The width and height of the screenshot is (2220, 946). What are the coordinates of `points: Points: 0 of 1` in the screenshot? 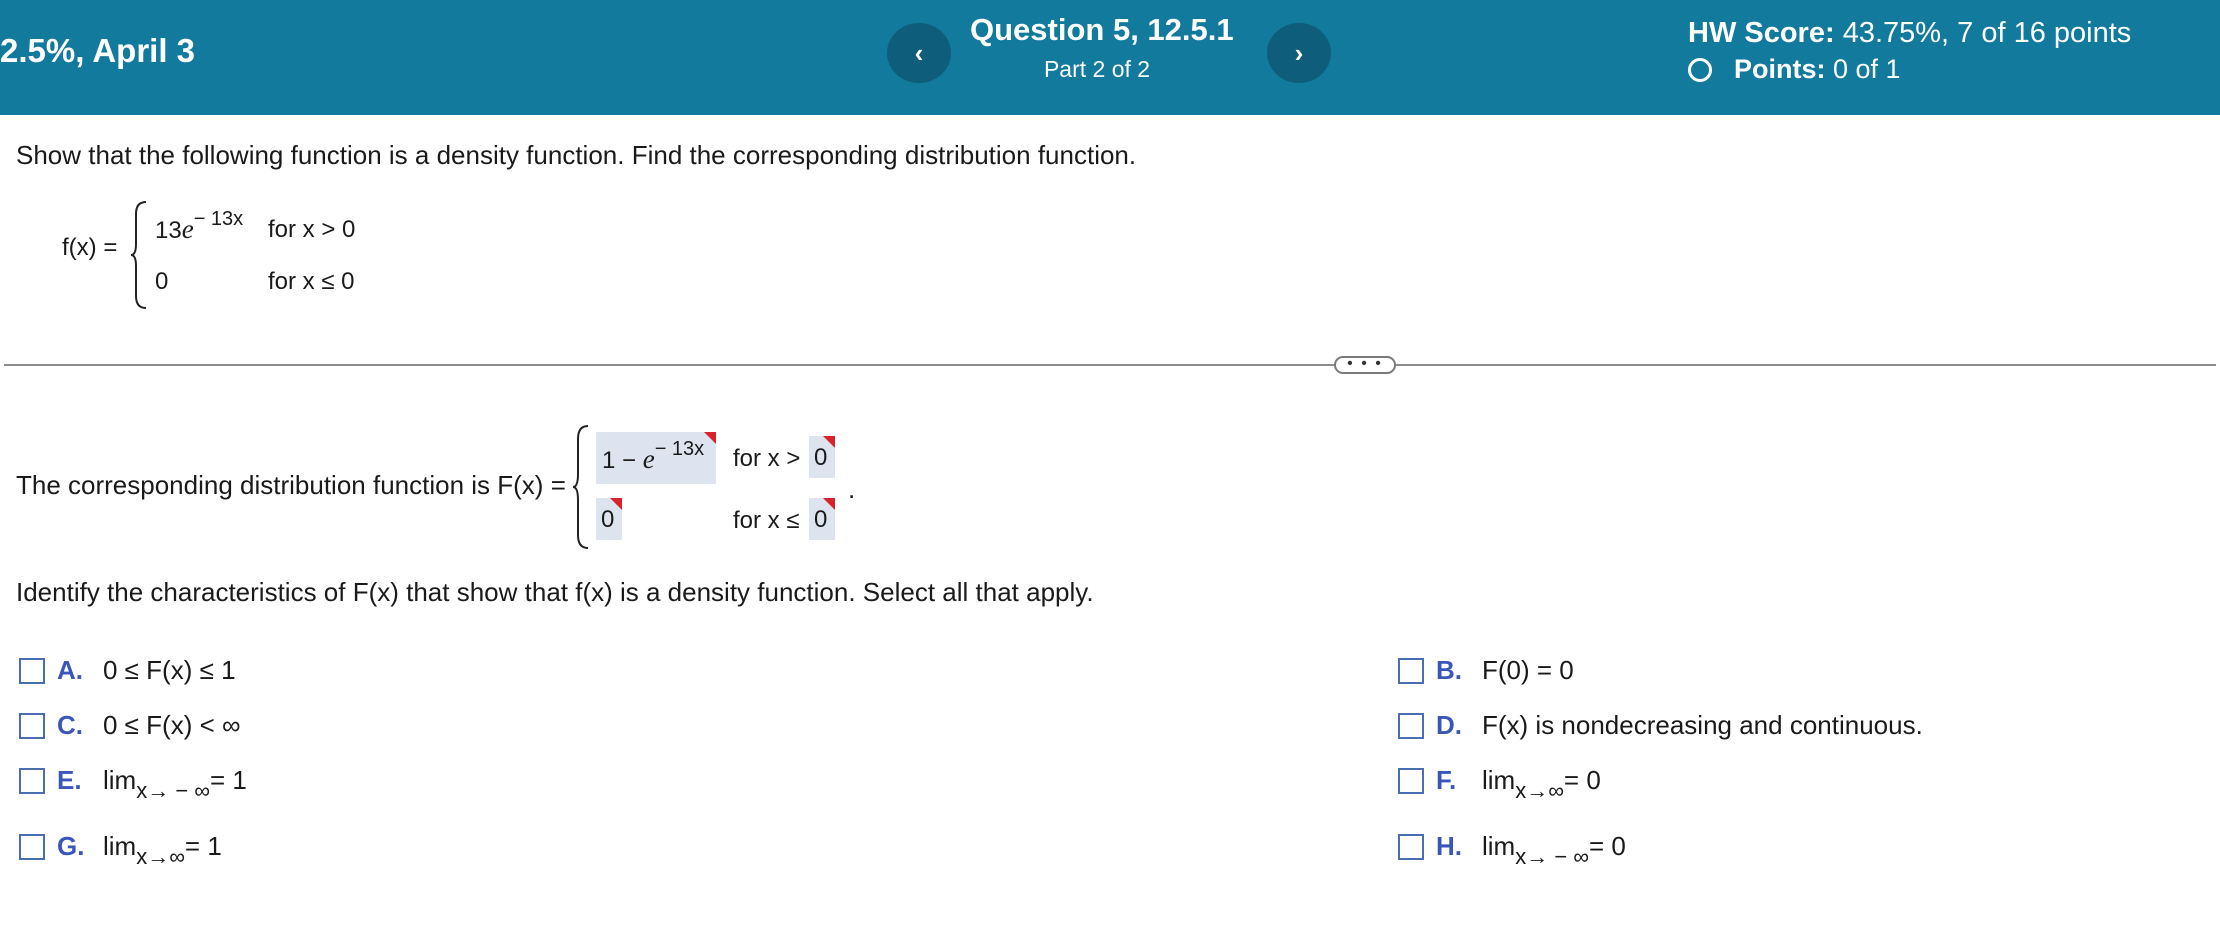 It's located at (1794, 69).